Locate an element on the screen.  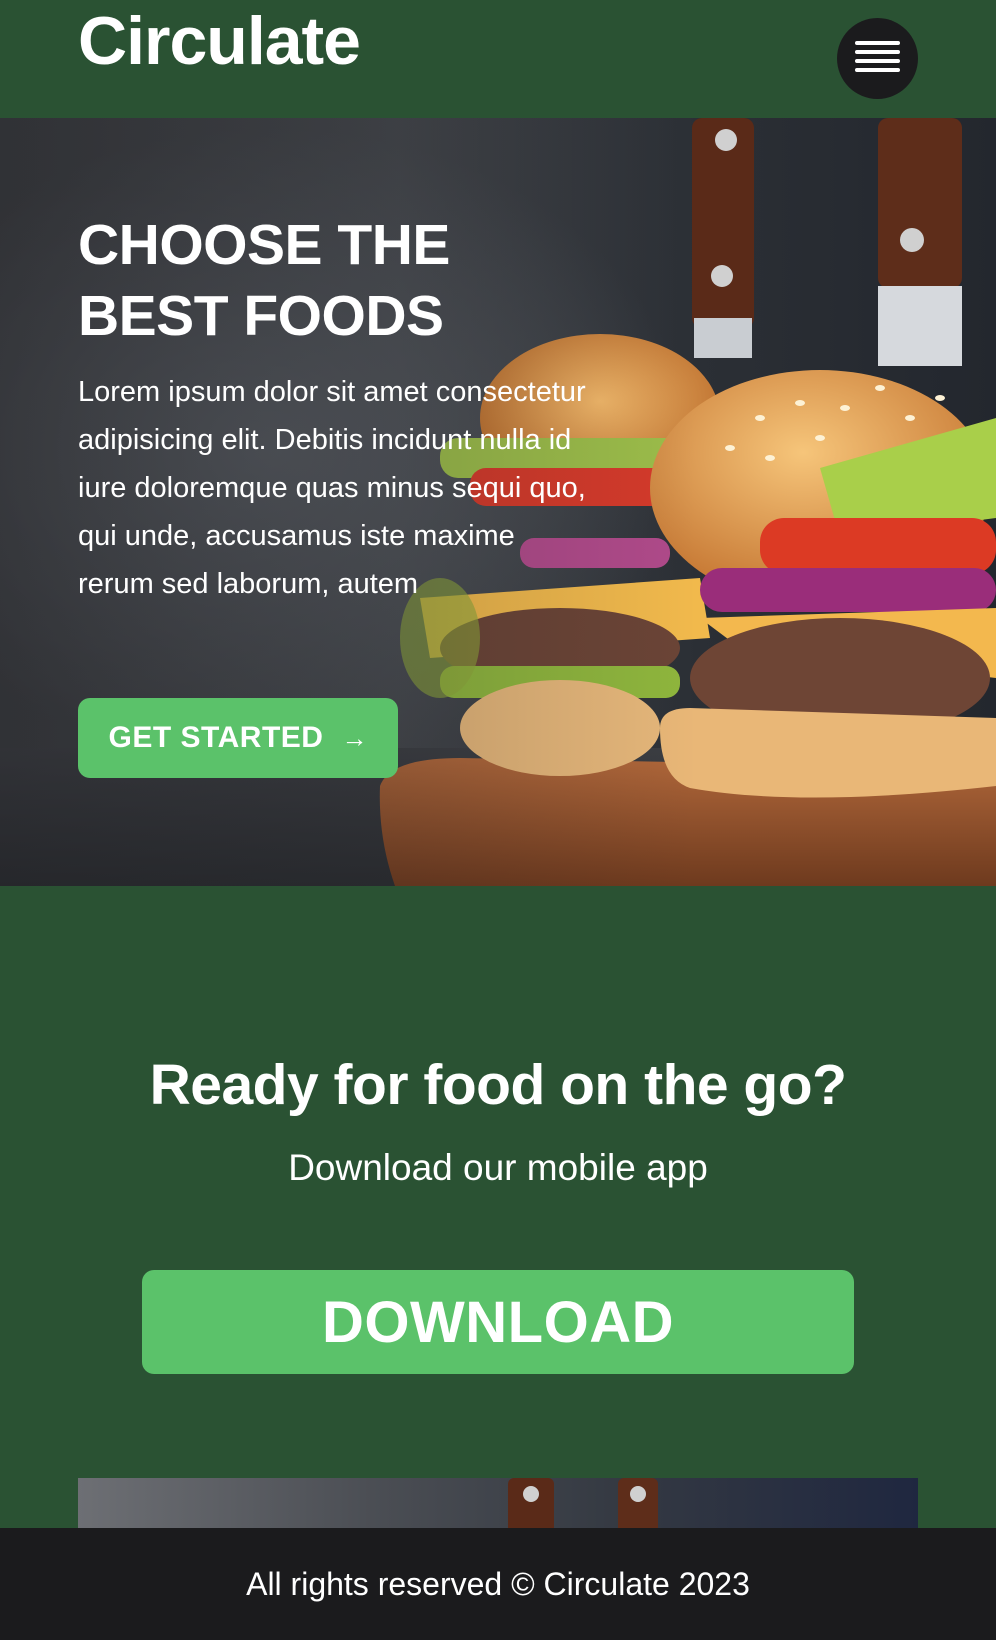
site-header: Circulate is located at coordinates (498, 59).